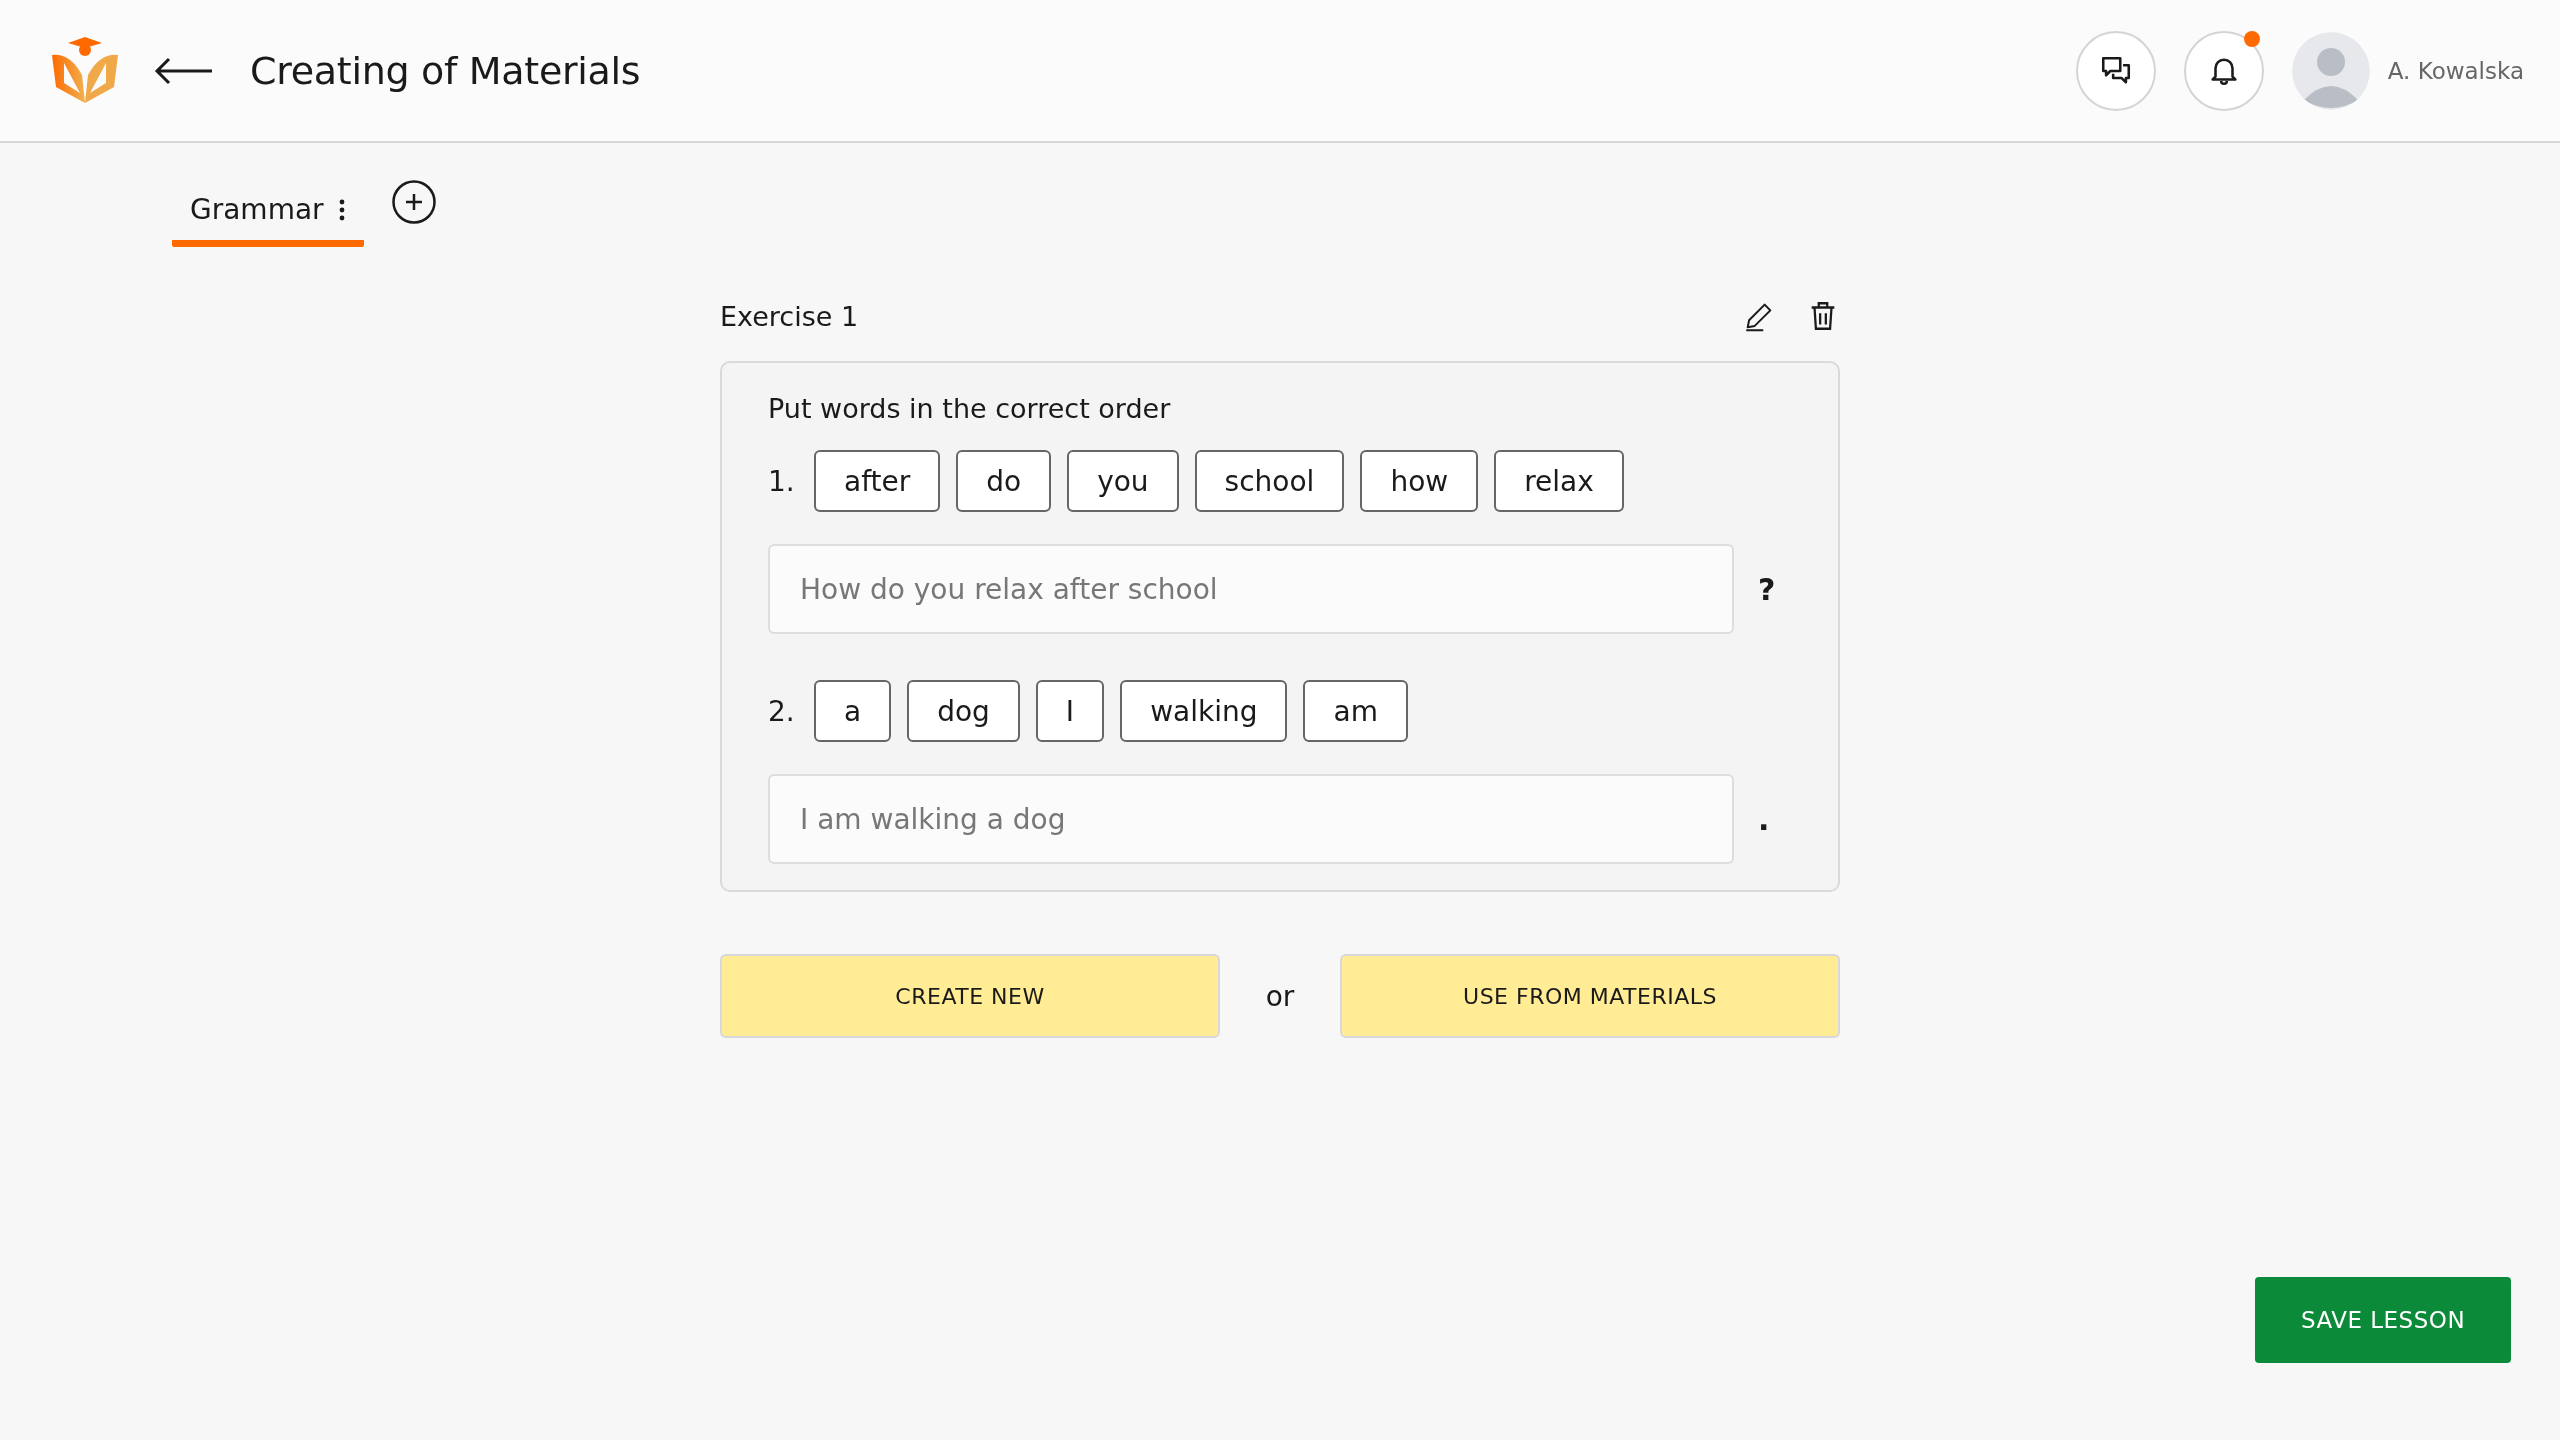 This screenshot has height=1440, width=2560. What do you see at coordinates (2455, 70) in the screenshot?
I see `user-name: A. Kowalska` at bounding box center [2455, 70].